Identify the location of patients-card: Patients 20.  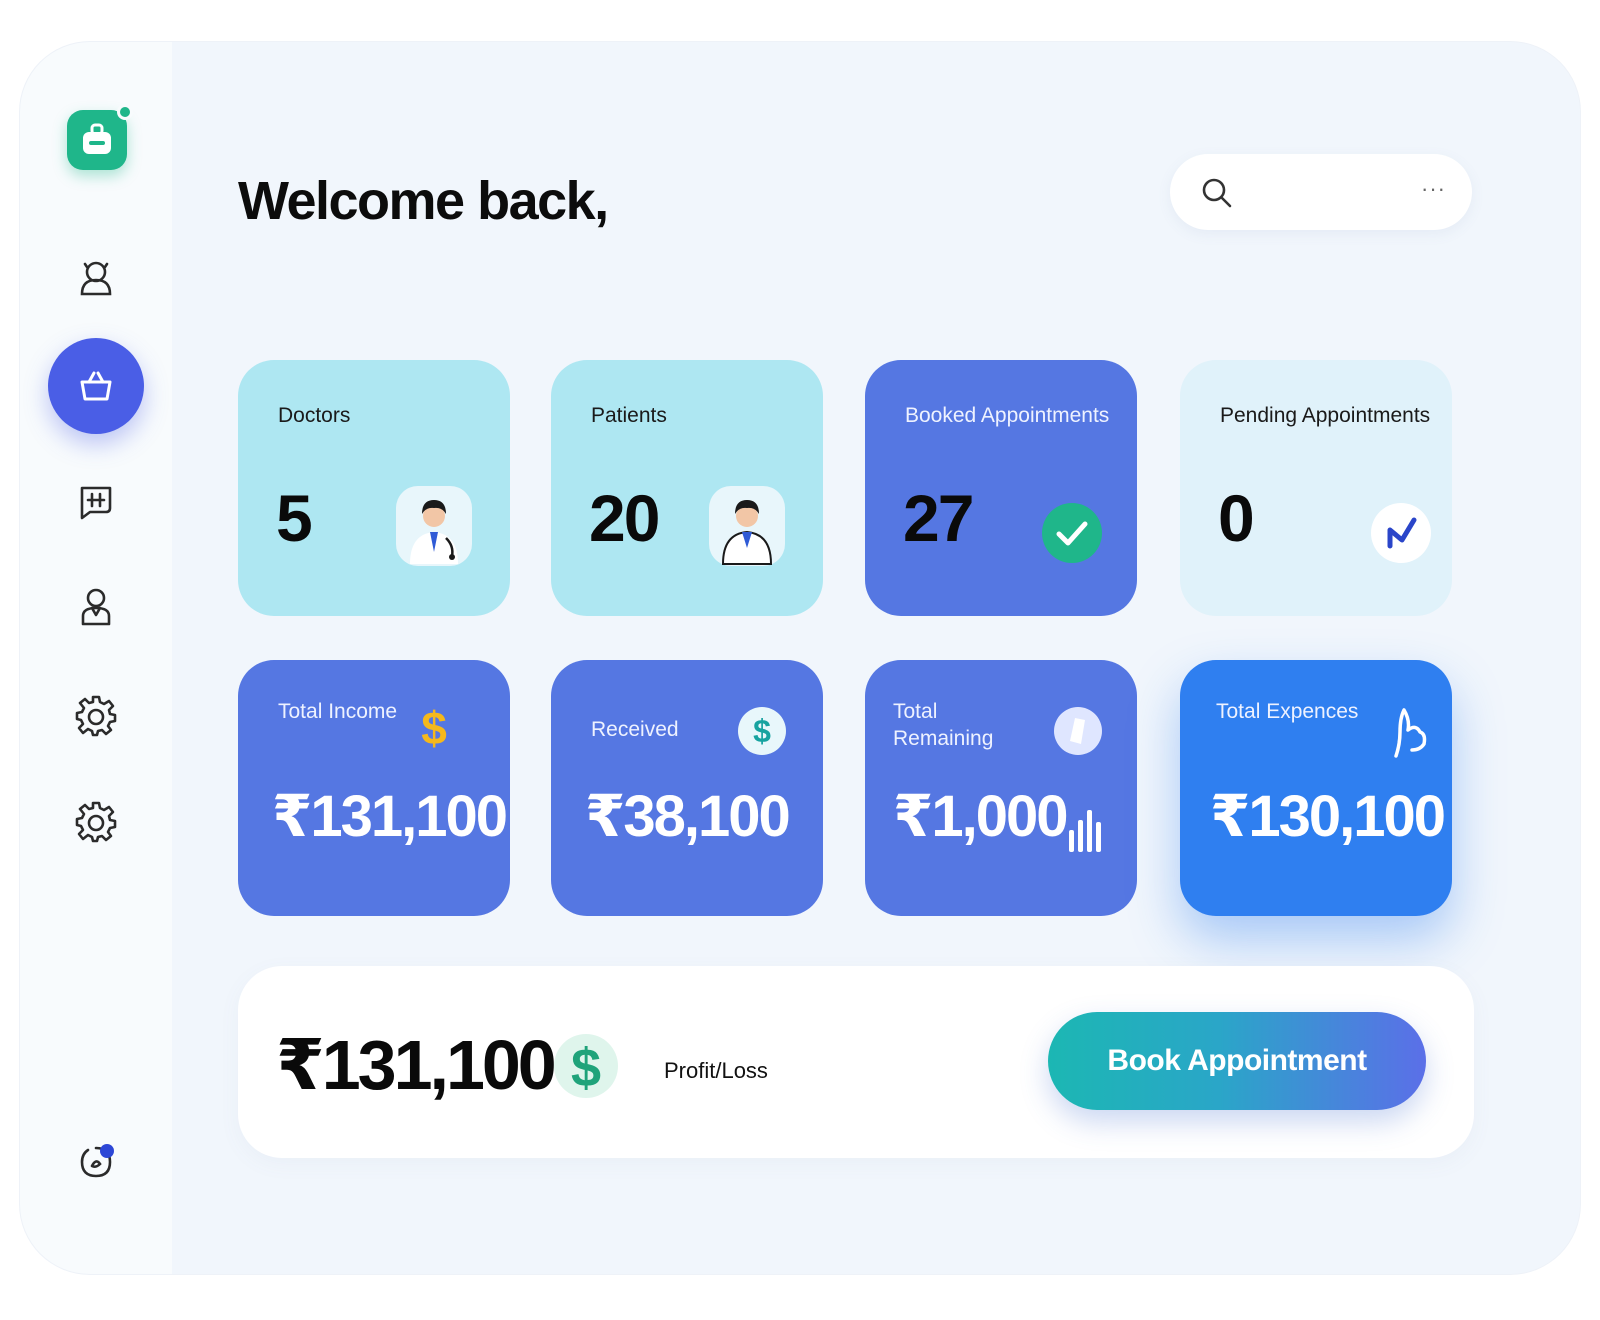
(687, 488).